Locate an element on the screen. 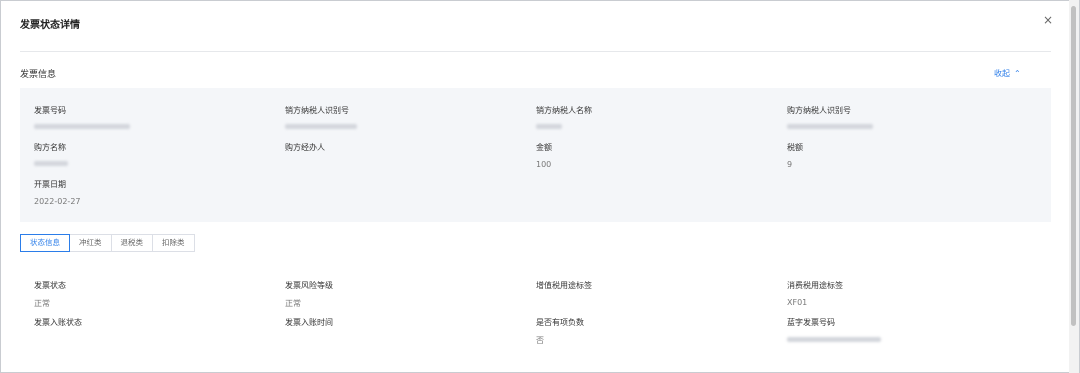  invoice-number-label: 发票号码 is located at coordinates (50, 110).